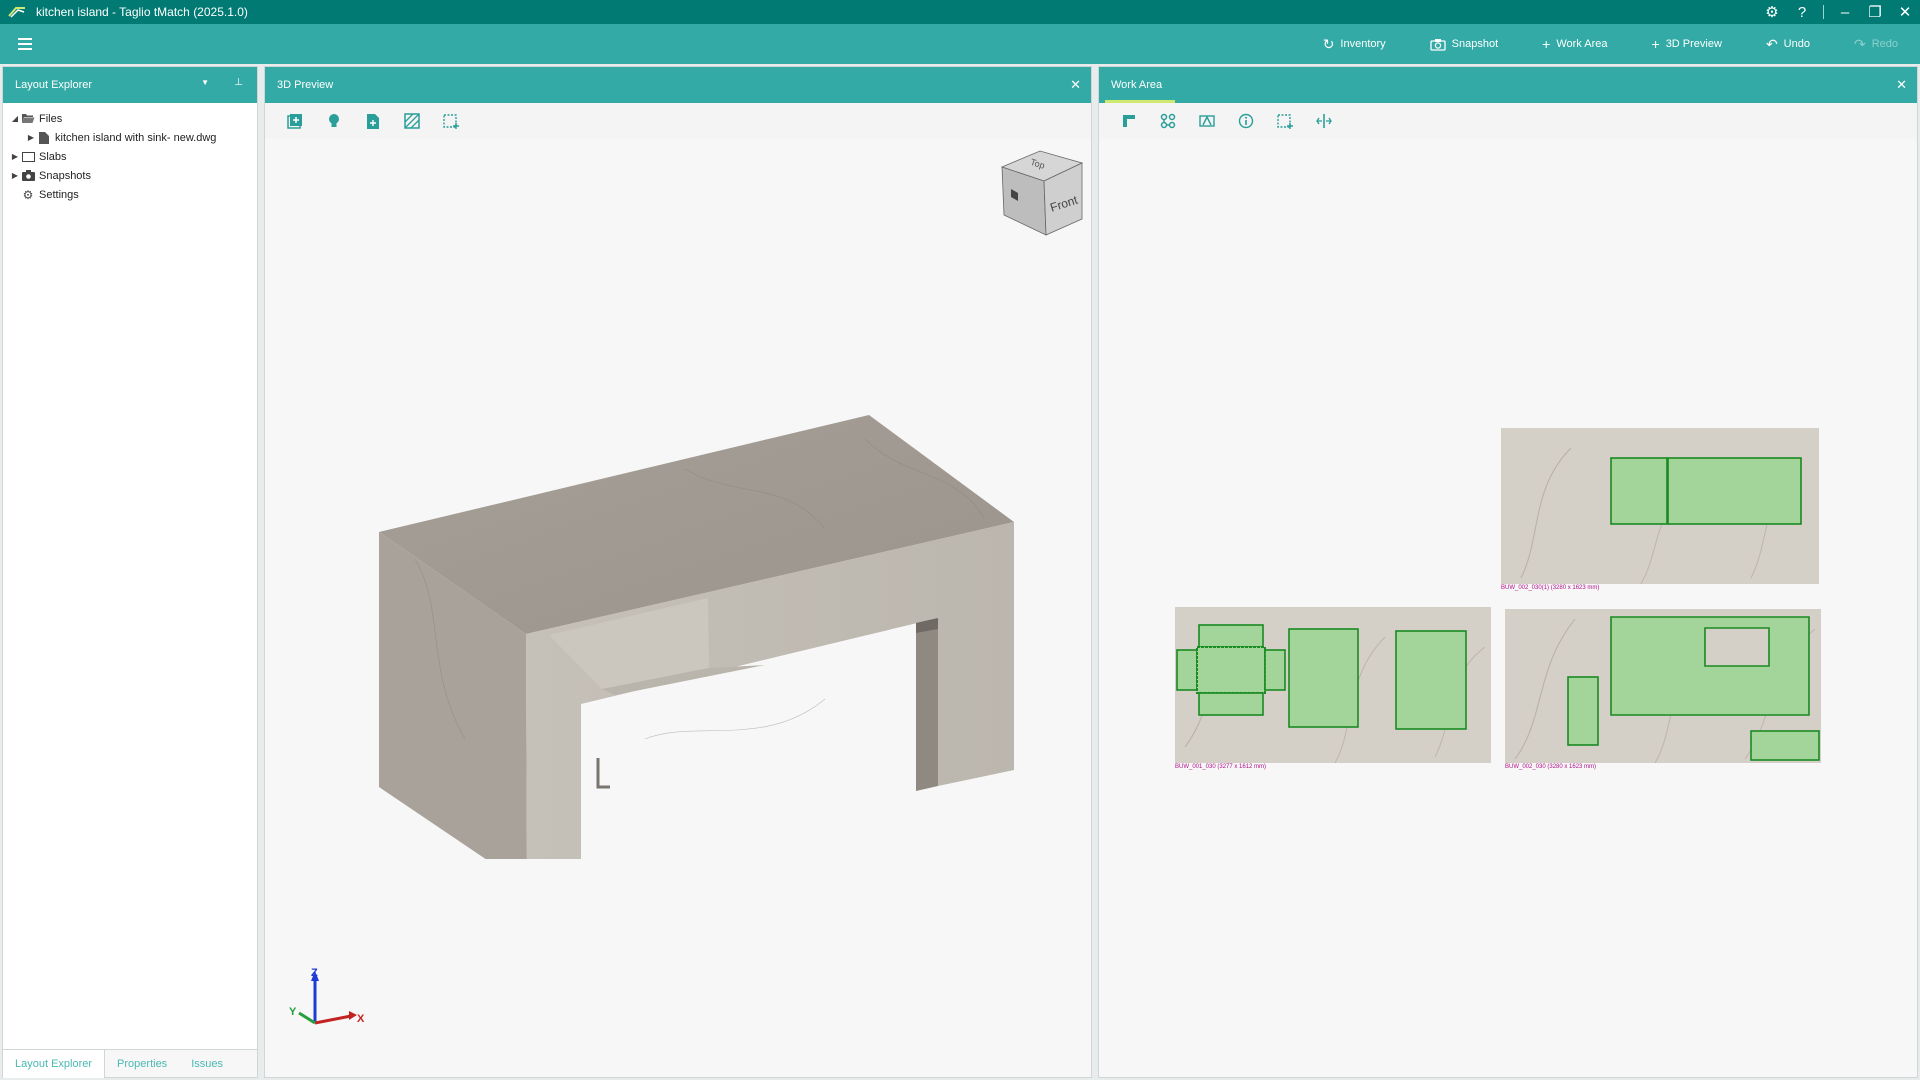 The image size is (1920, 1080). I want to click on 3d-preview-tools, so click(678, 121).